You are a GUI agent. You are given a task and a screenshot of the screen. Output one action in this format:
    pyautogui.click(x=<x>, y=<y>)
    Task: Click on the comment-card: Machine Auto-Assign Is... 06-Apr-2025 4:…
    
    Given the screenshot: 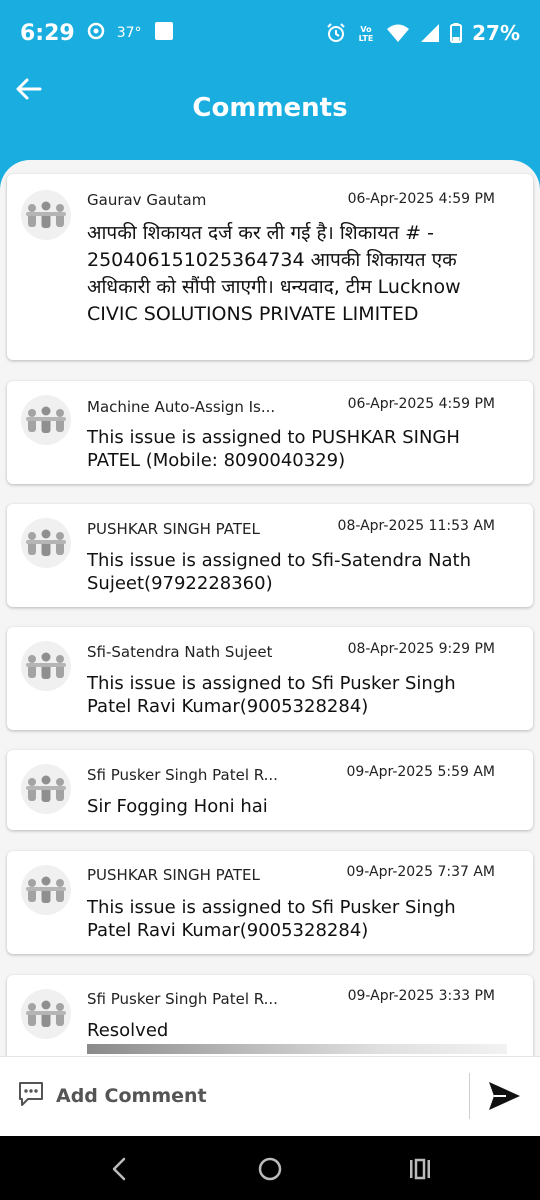 What is the action you would take?
    pyautogui.click(x=270, y=432)
    